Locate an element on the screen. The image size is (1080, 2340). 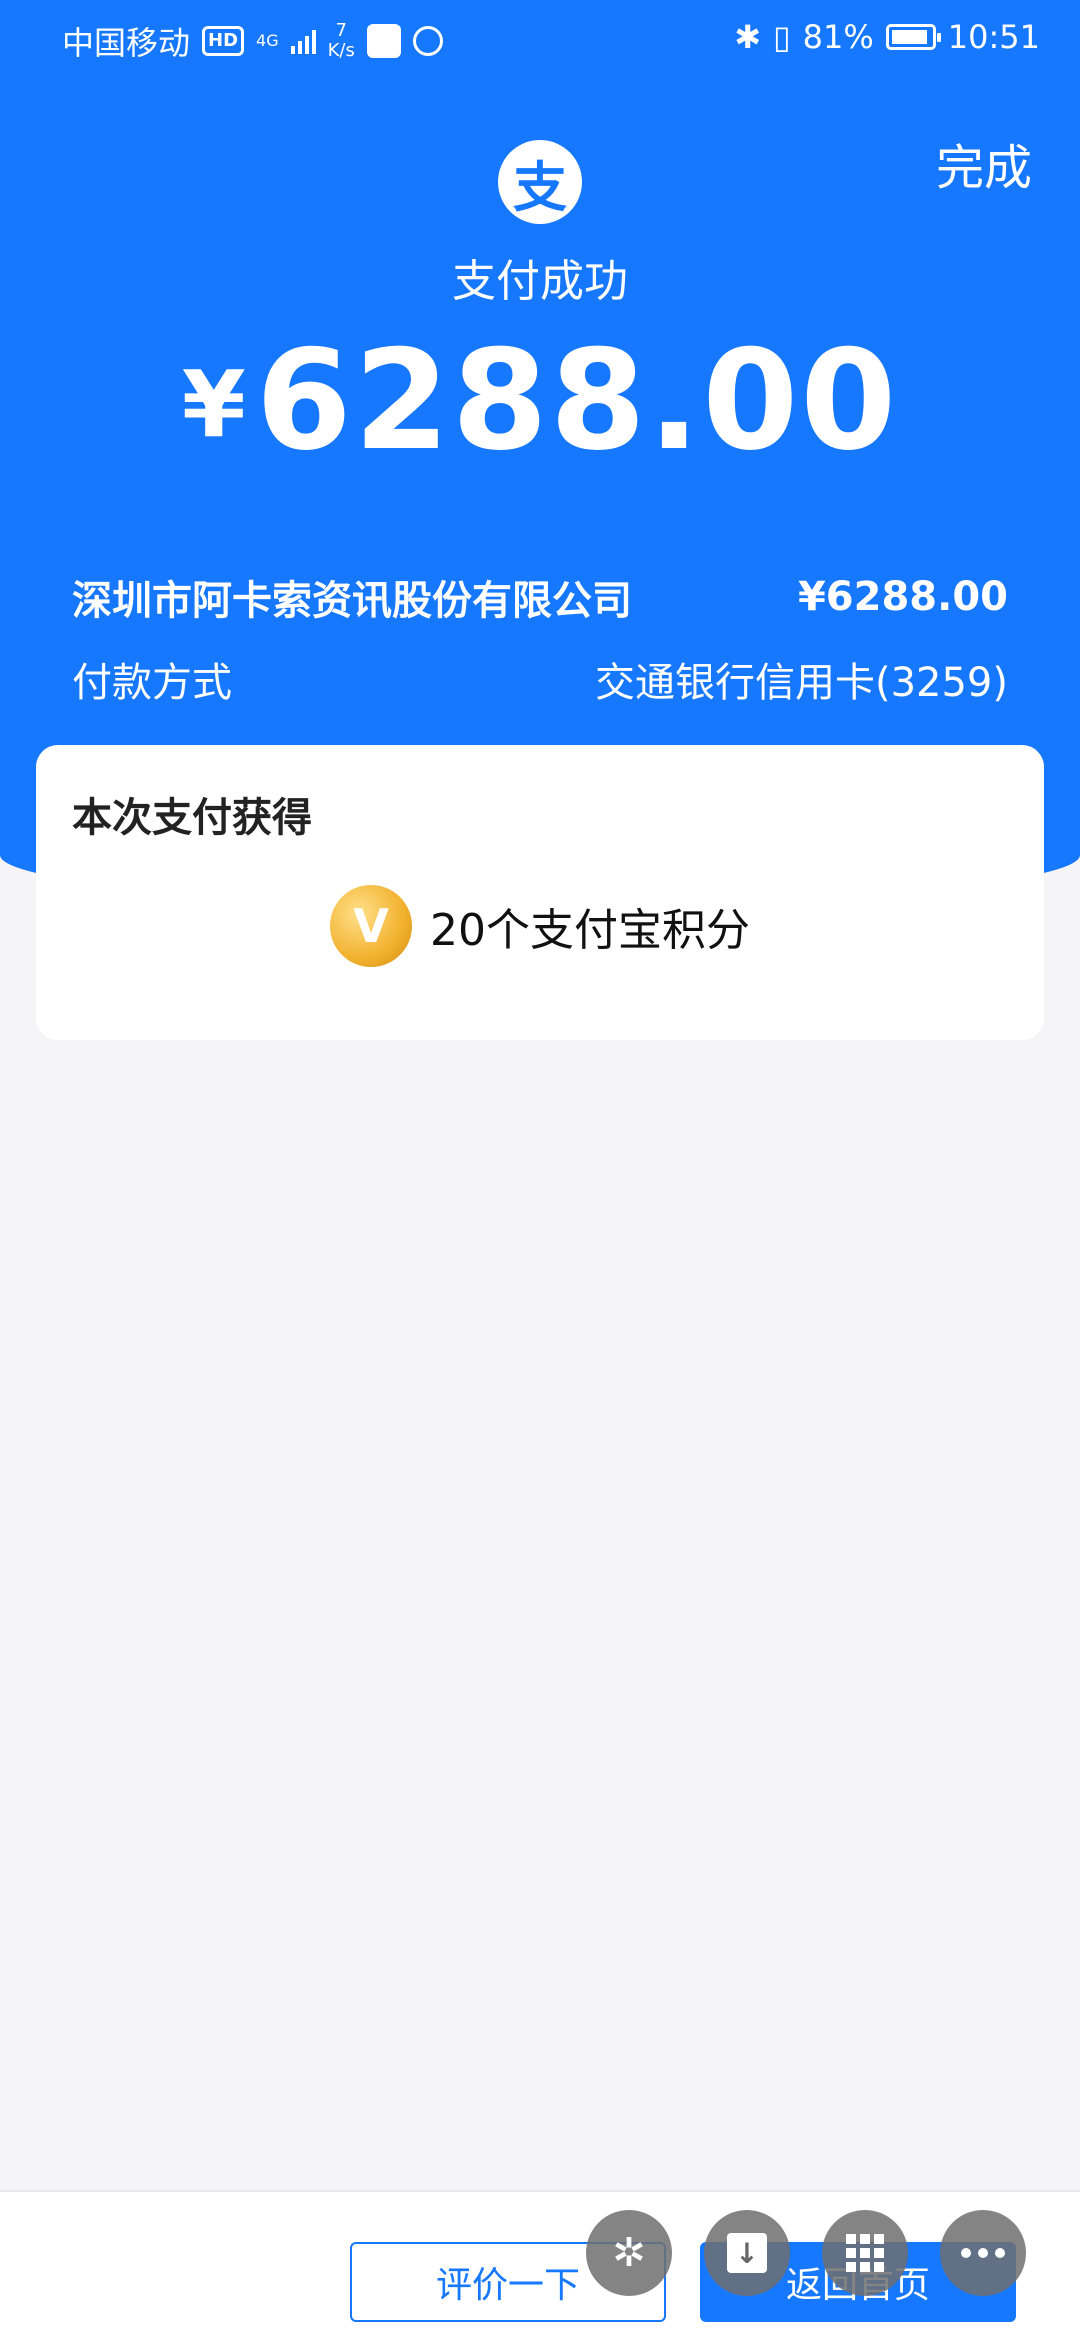
network-speed: 7 K/s is located at coordinates (341, 41).